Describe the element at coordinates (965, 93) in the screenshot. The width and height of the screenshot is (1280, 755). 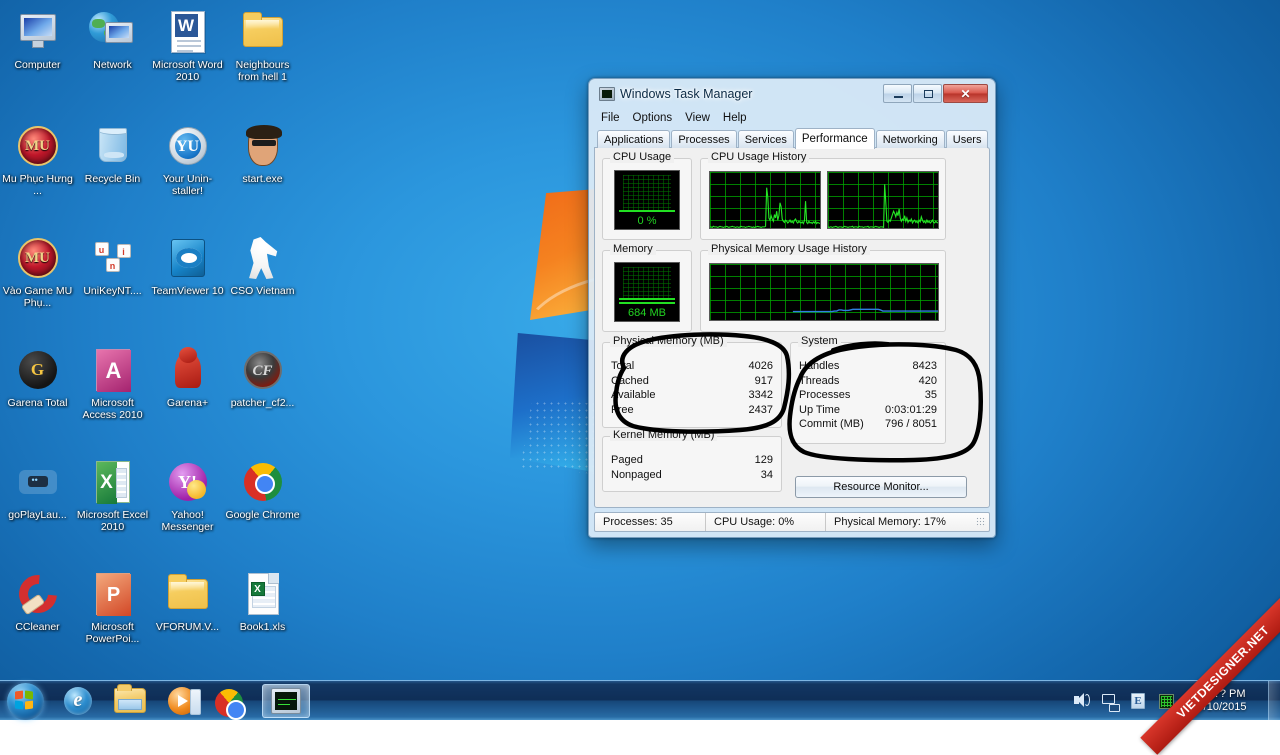
I see `close-button: ✕` at that location.